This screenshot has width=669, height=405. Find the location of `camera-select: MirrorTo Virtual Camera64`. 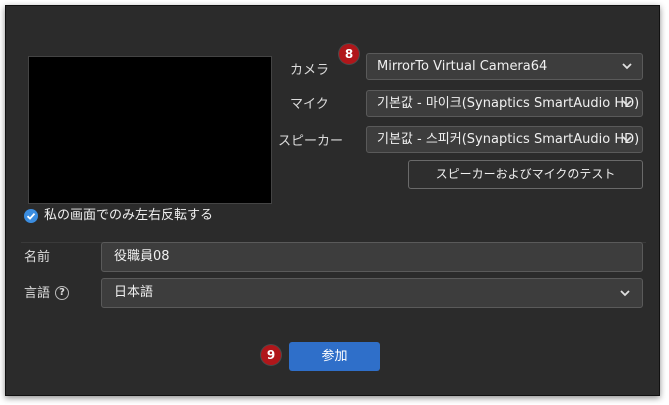

camera-select: MirrorTo Virtual Camera64 is located at coordinates (504, 66).